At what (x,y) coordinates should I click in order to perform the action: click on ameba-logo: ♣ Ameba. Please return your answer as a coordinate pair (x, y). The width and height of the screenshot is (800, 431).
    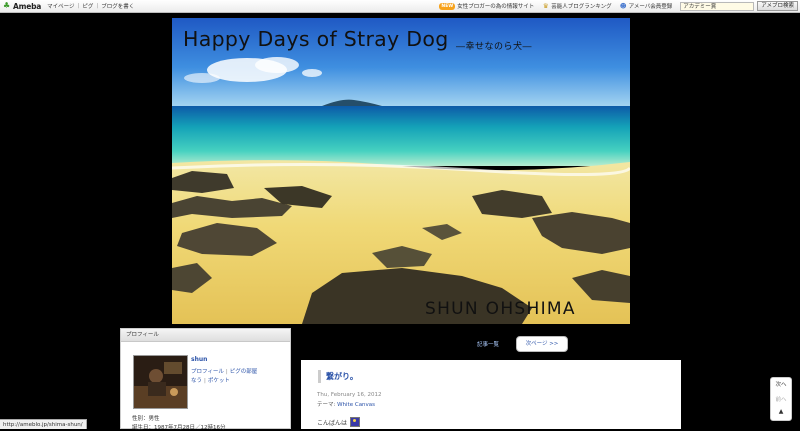
    Looking at the image, I should click on (22, 6).